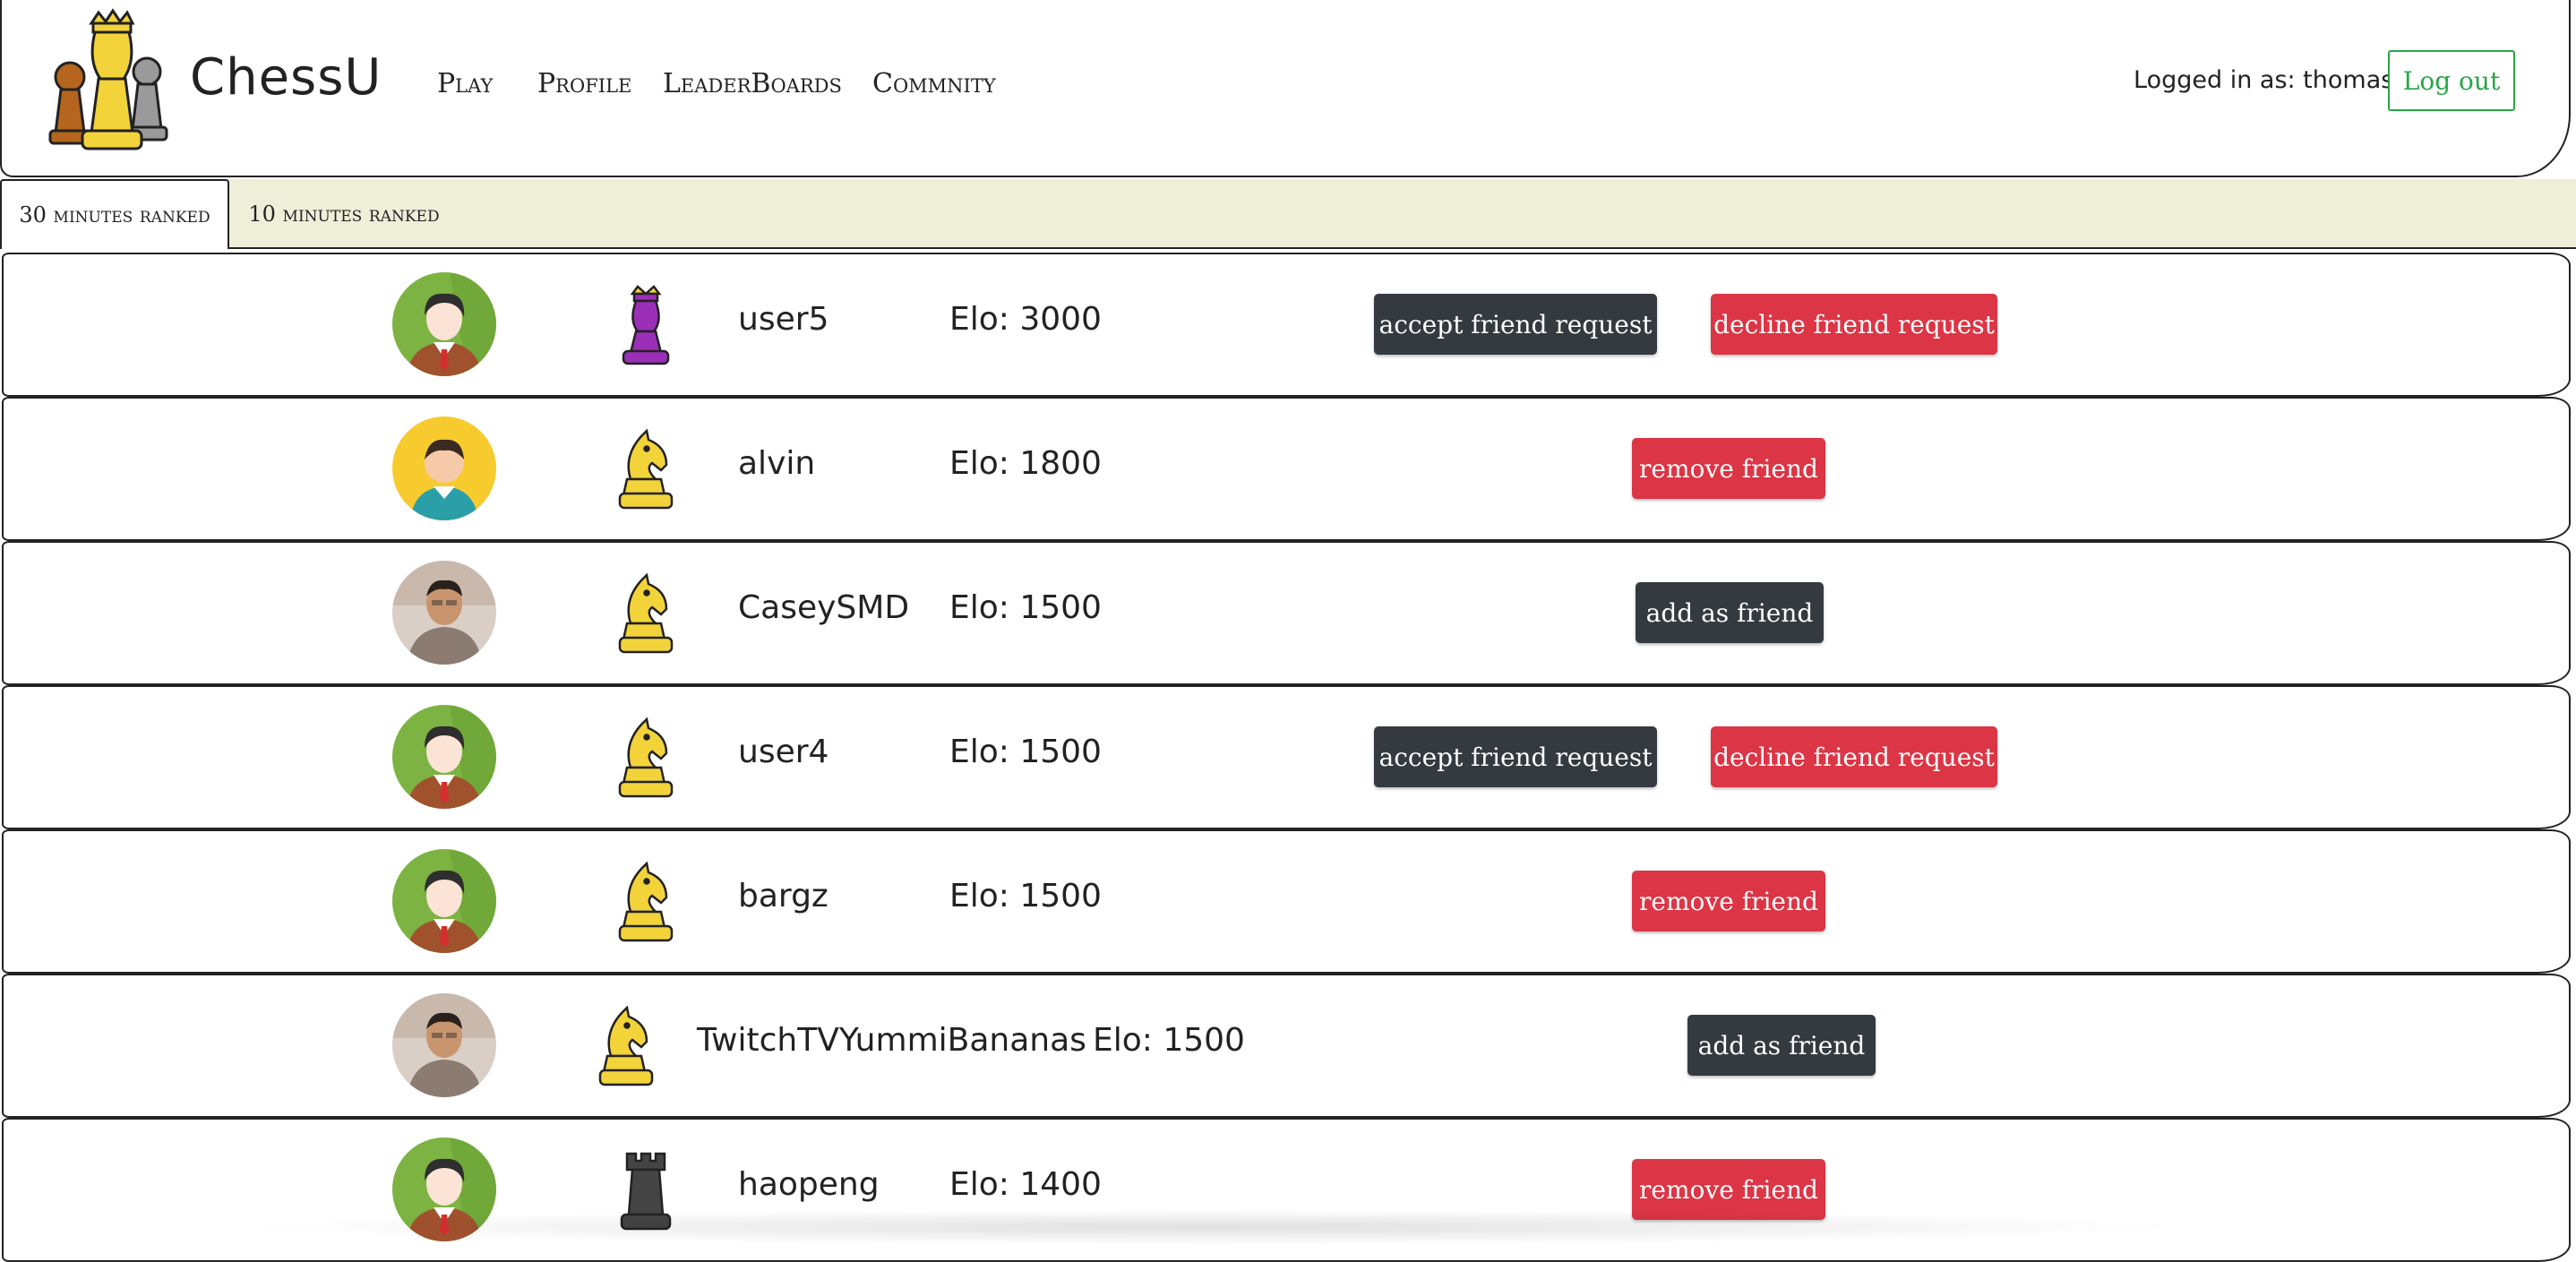  What do you see at coordinates (783, 752) in the screenshot?
I see `player-username: user4` at bounding box center [783, 752].